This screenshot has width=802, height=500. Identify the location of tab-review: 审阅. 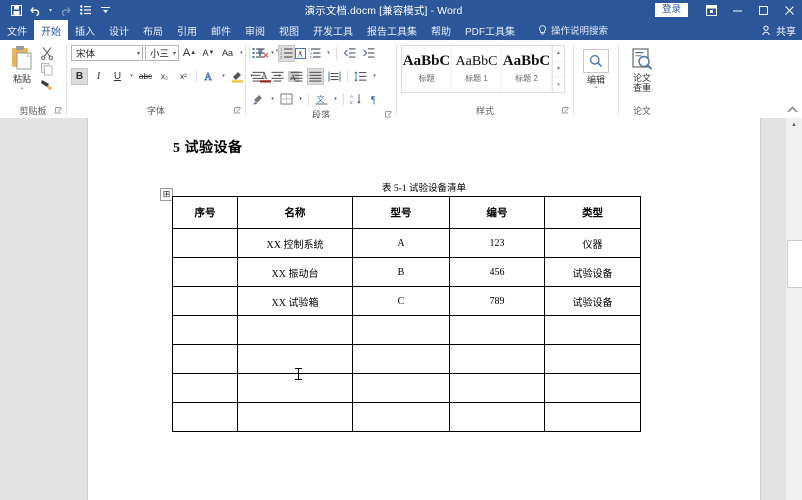
(255, 30).